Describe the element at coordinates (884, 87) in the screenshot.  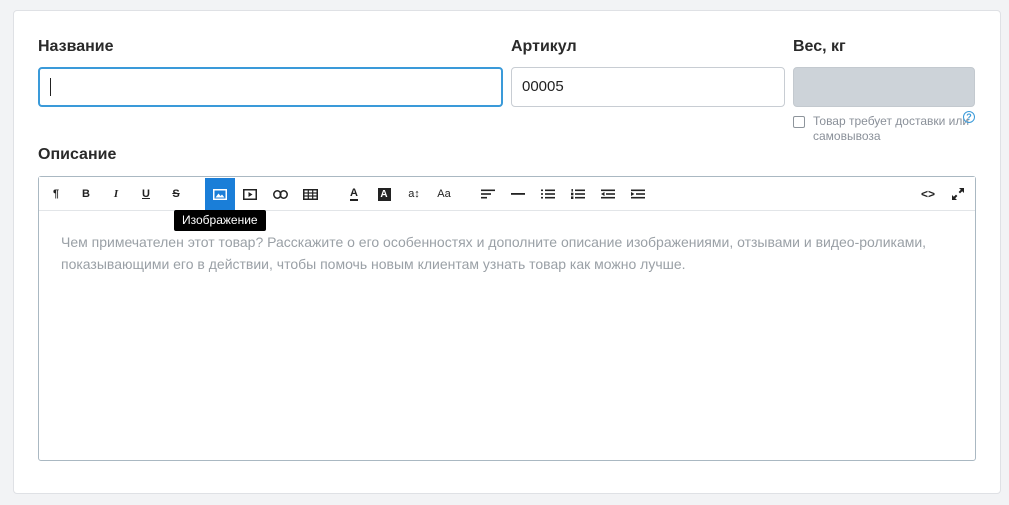
I see `weight-input` at that location.